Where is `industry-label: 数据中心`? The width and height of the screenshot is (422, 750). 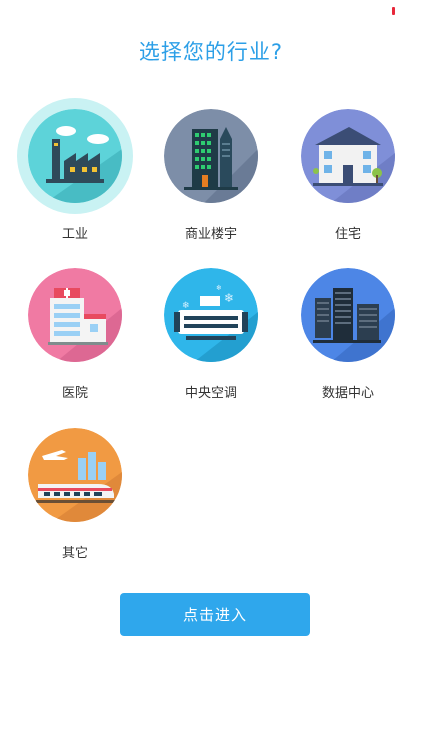
industry-label: 数据中心 is located at coordinates (347, 393).